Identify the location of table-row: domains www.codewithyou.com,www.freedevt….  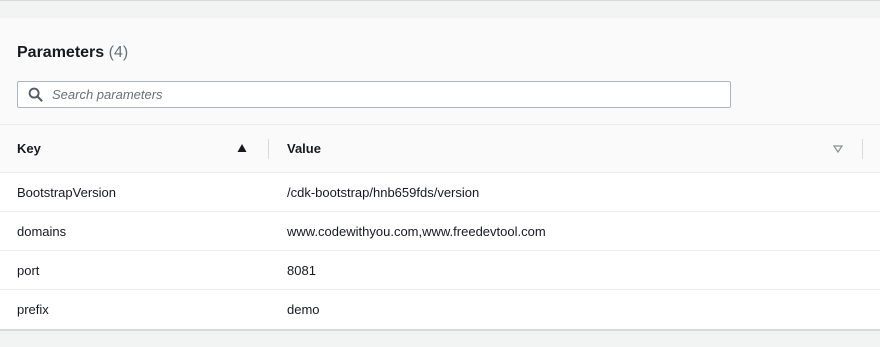
(440, 231).